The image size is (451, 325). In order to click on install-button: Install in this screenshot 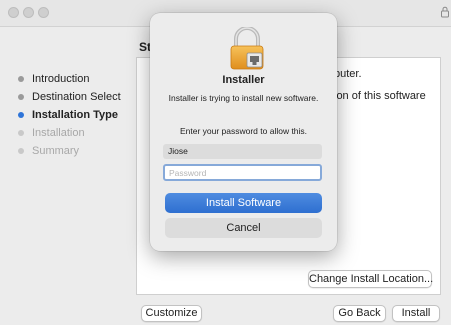, I will do `click(416, 313)`.